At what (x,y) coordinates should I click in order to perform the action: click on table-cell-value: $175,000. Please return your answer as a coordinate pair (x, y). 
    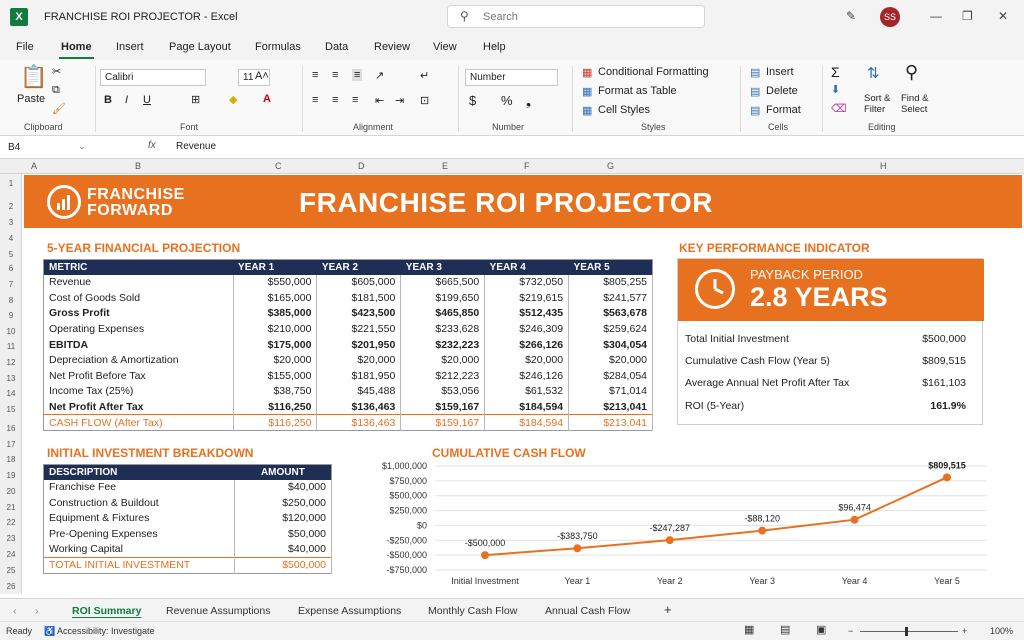
    Looking at the image, I should click on (275, 344).